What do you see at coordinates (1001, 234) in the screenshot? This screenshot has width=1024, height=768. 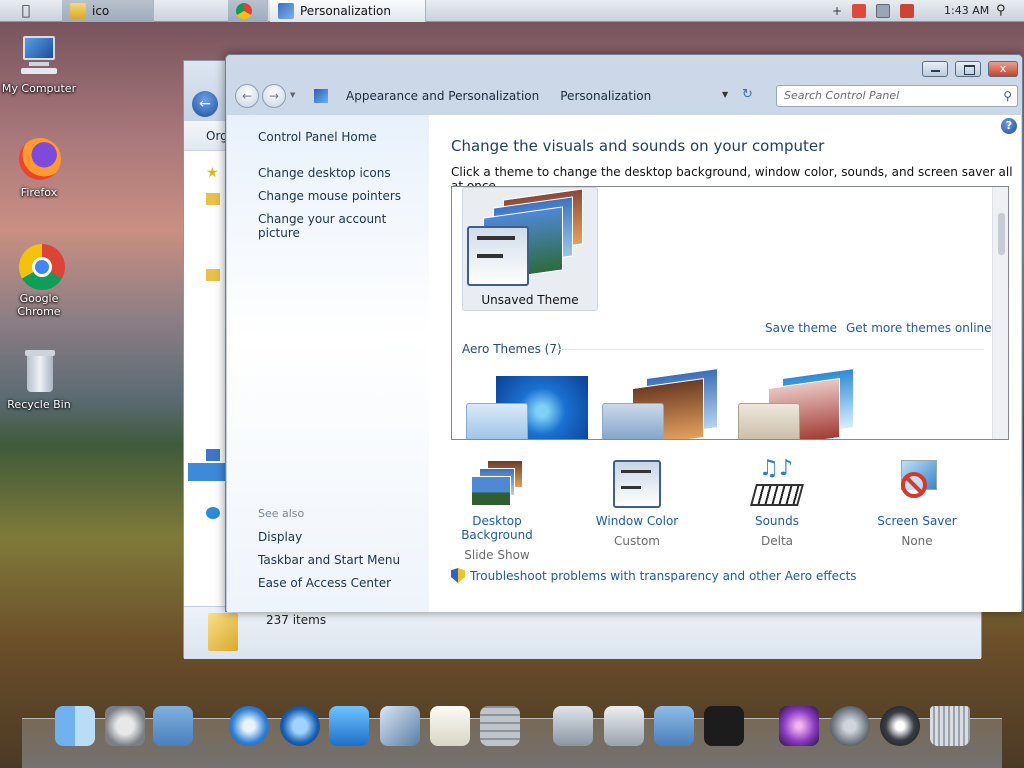 I see `scrollbar-thumb` at bounding box center [1001, 234].